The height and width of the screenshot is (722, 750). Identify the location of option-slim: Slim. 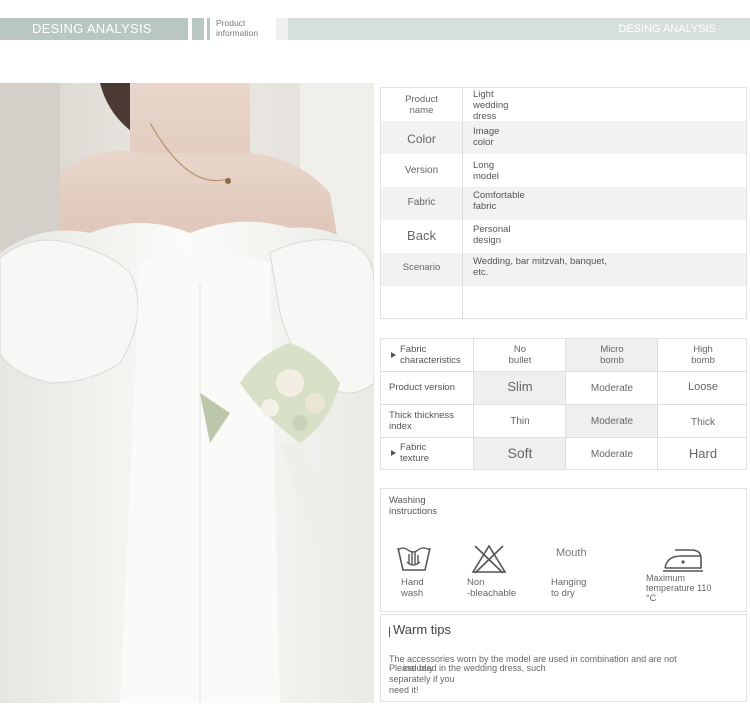
(520, 386).